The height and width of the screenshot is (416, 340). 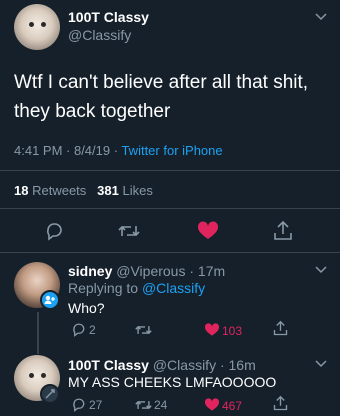 What do you see at coordinates (59, 190) in the screenshot?
I see `retweets-label: Retweets` at bounding box center [59, 190].